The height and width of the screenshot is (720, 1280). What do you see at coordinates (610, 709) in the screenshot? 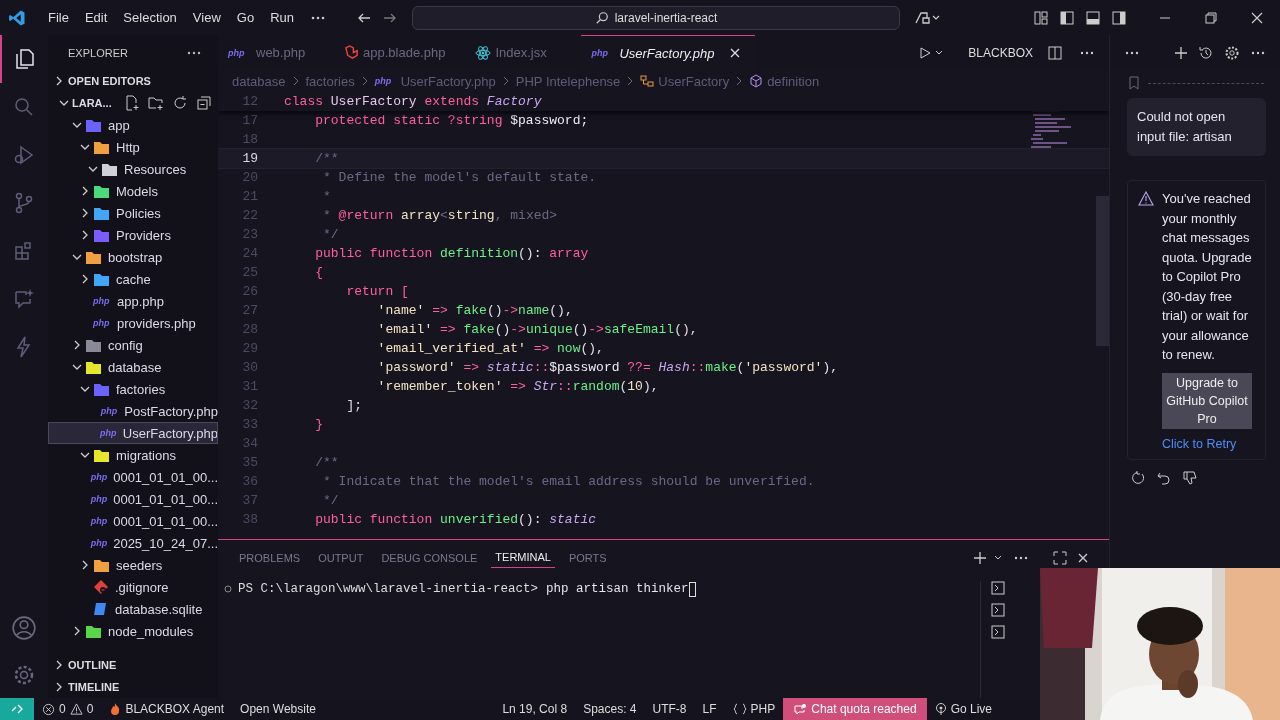
I see `status-item: Spaces: 4` at bounding box center [610, 709].